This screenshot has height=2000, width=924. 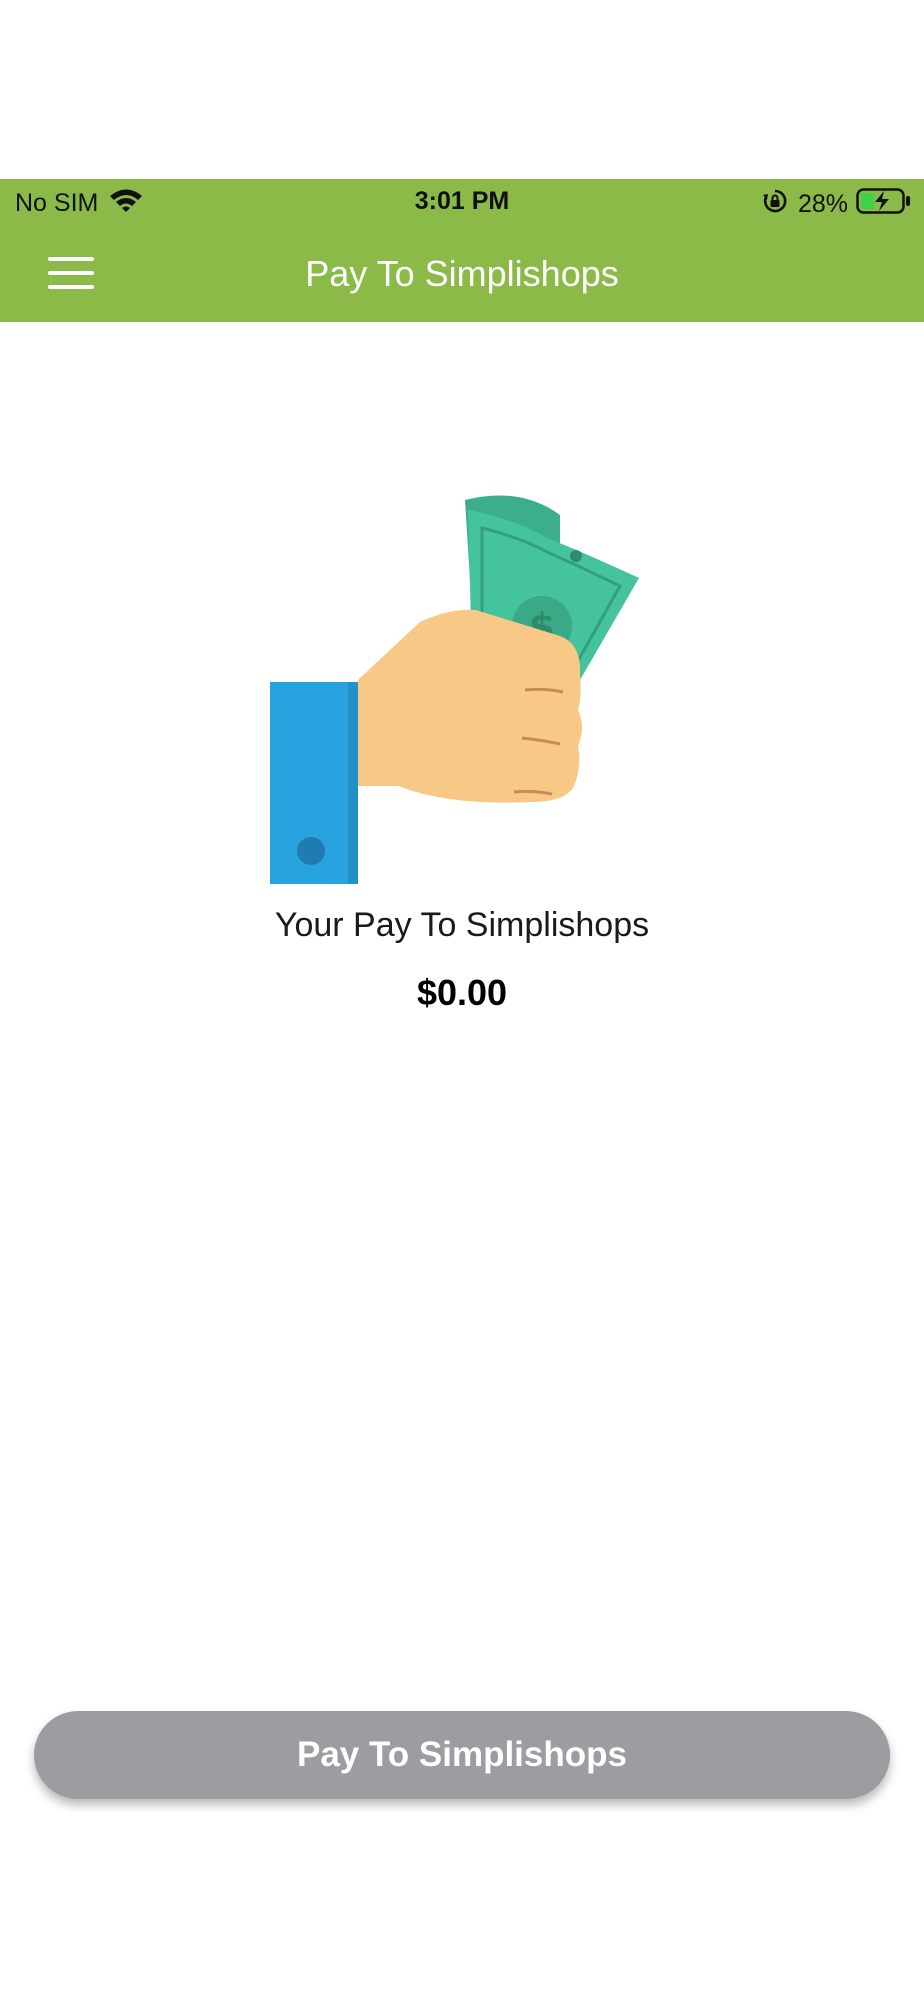 What do you see at coordinates (460, 690) in the screenshot?
I see `hand-holding-money-icon: $` at bounding box center [460, 690].